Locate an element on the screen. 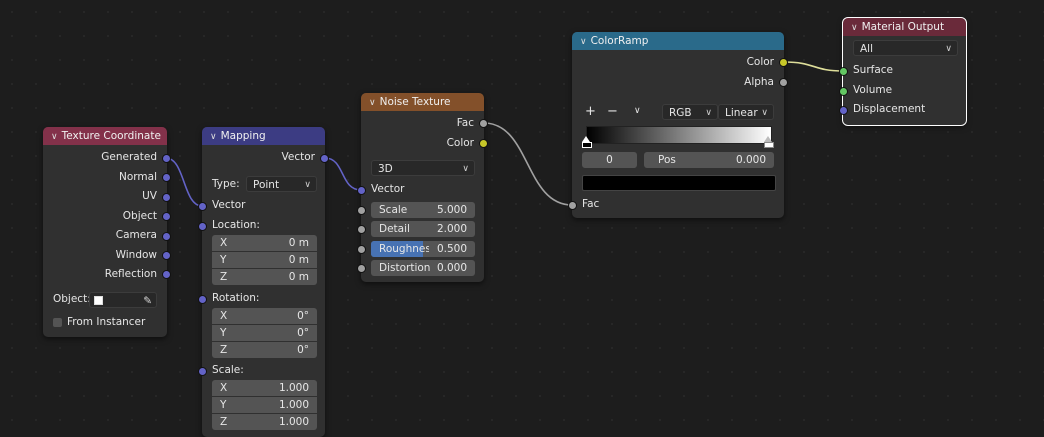 This screenshot has height=437, width=1044. link-noise-fac-to-colorramp-fac is located at coordinates (528, 164).